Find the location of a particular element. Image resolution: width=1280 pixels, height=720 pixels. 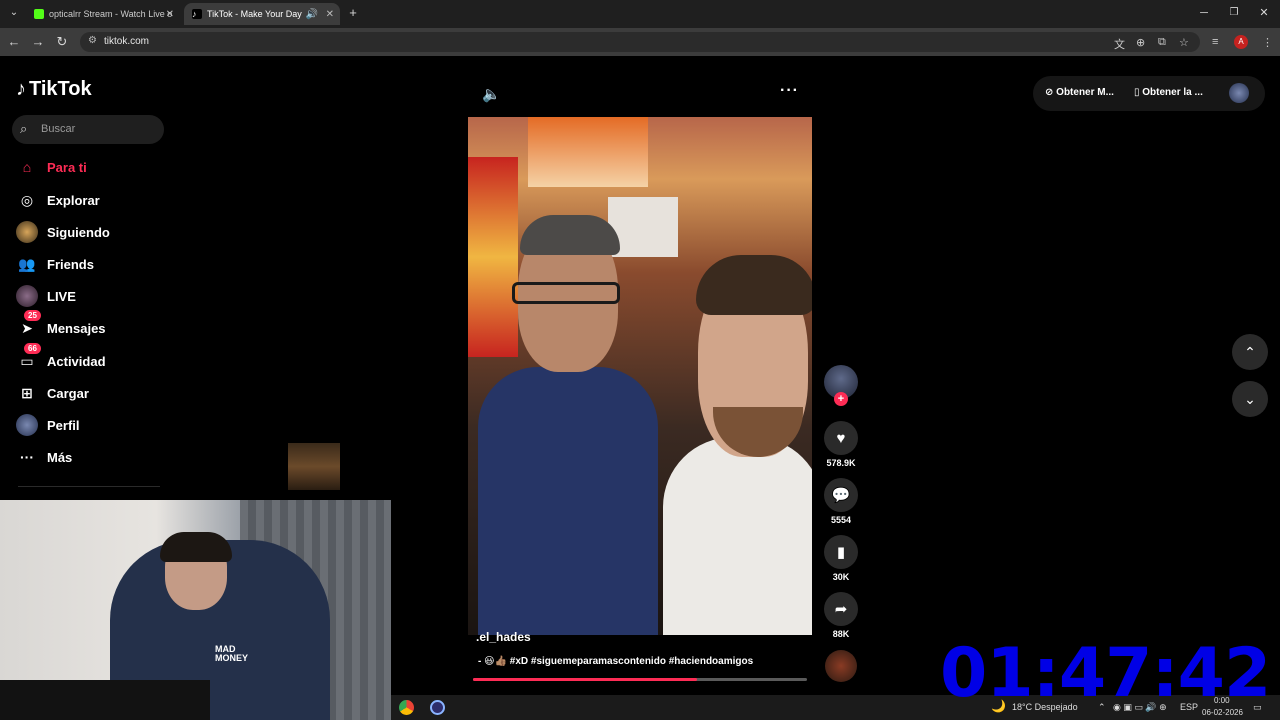

bookmark-icon: ▮ is located at coordinates (841, 552).